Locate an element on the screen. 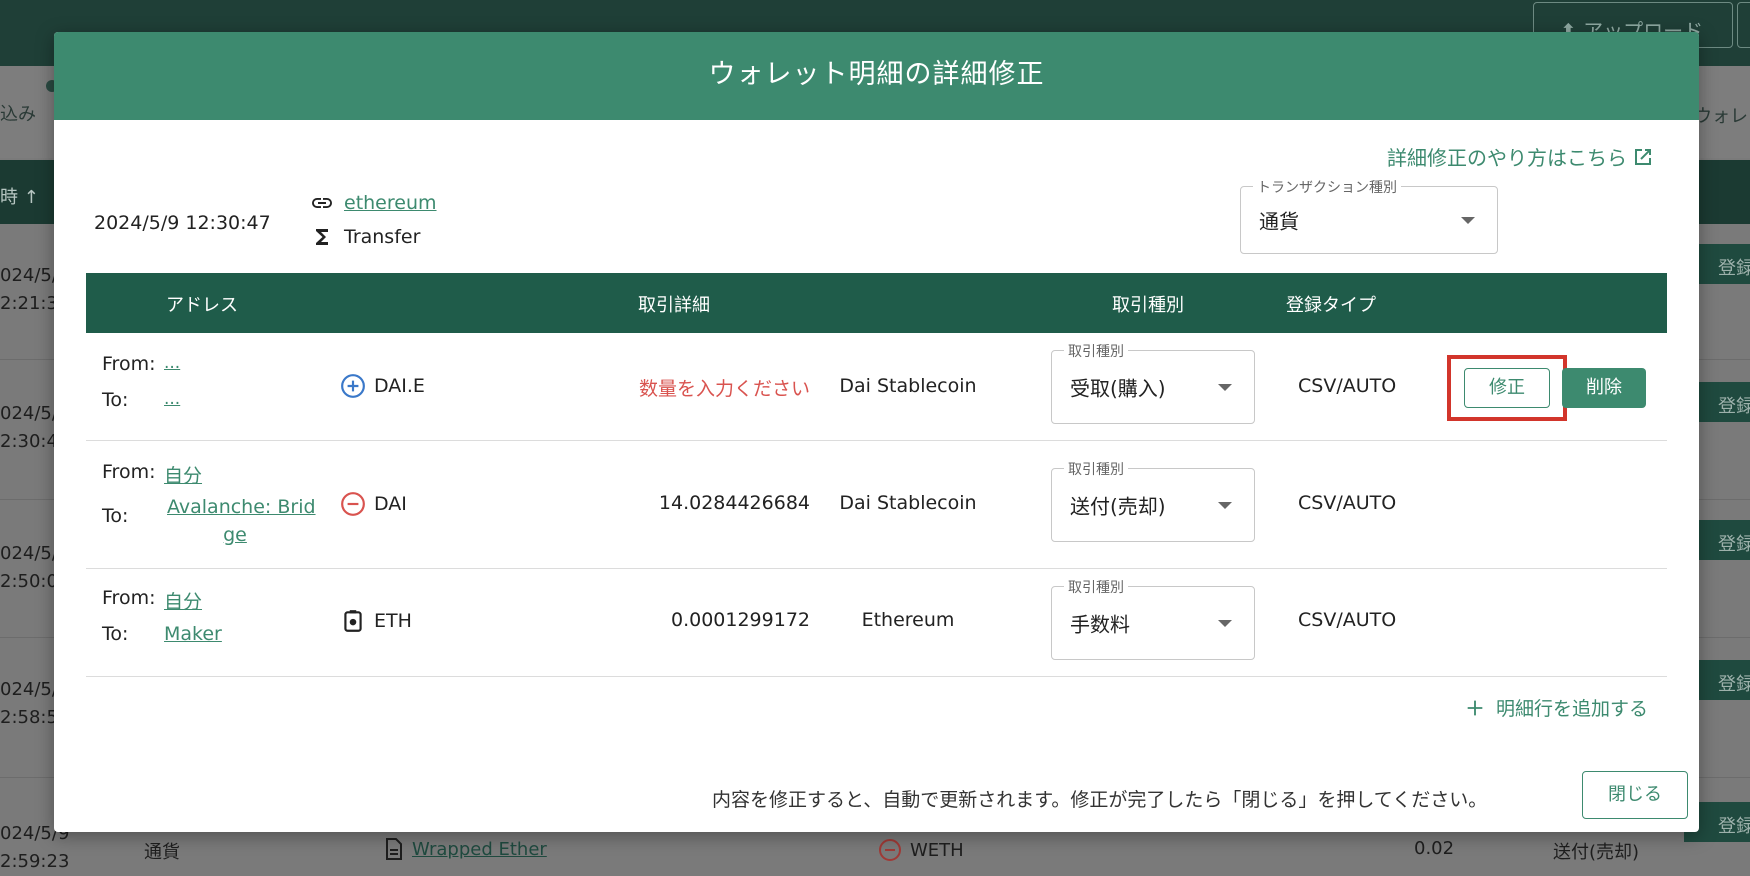 Image resolution: width=1750 pixels, height=876 pixels. kind-value: 受取(購入) is located at coordinates (1118, 388).